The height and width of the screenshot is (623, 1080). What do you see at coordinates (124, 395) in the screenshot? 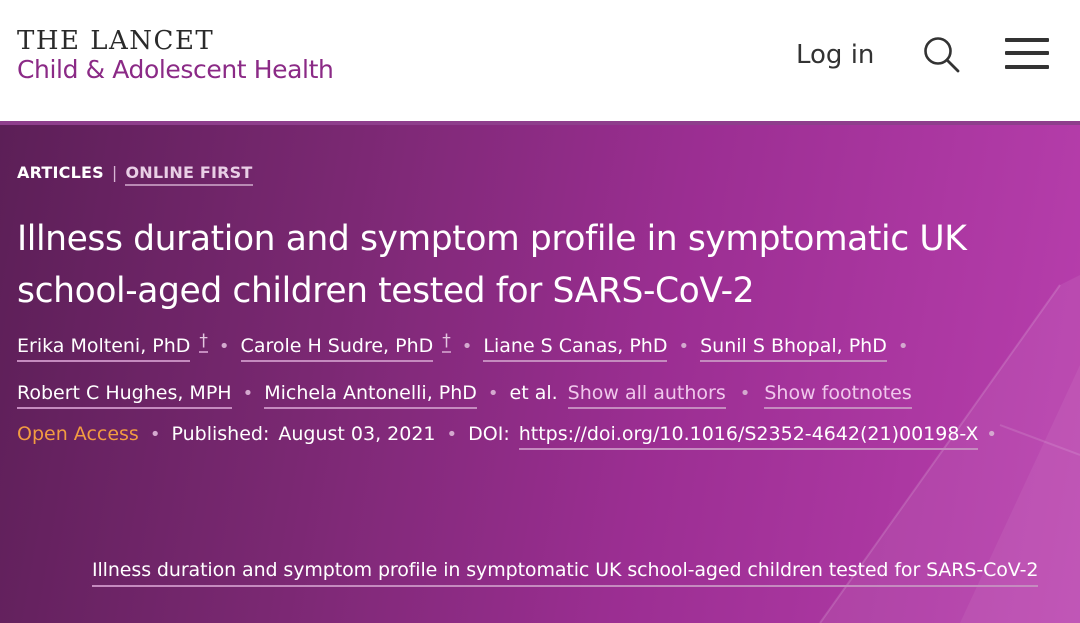
I see `author-link: Robert C Hughes, MPH` at bounding box center [124, 395].